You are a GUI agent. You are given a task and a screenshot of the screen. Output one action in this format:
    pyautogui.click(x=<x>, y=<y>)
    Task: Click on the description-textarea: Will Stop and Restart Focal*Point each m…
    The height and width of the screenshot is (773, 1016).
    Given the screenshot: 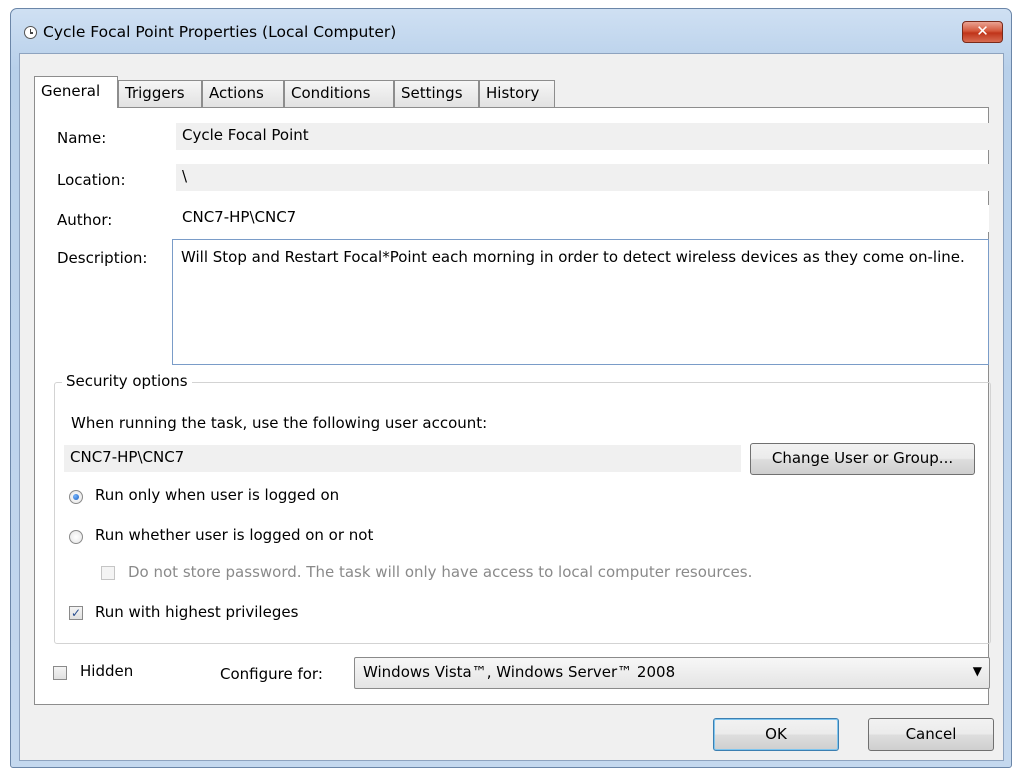 What is the action you would take?
    pyautogui.click(x=580, y=302)
    